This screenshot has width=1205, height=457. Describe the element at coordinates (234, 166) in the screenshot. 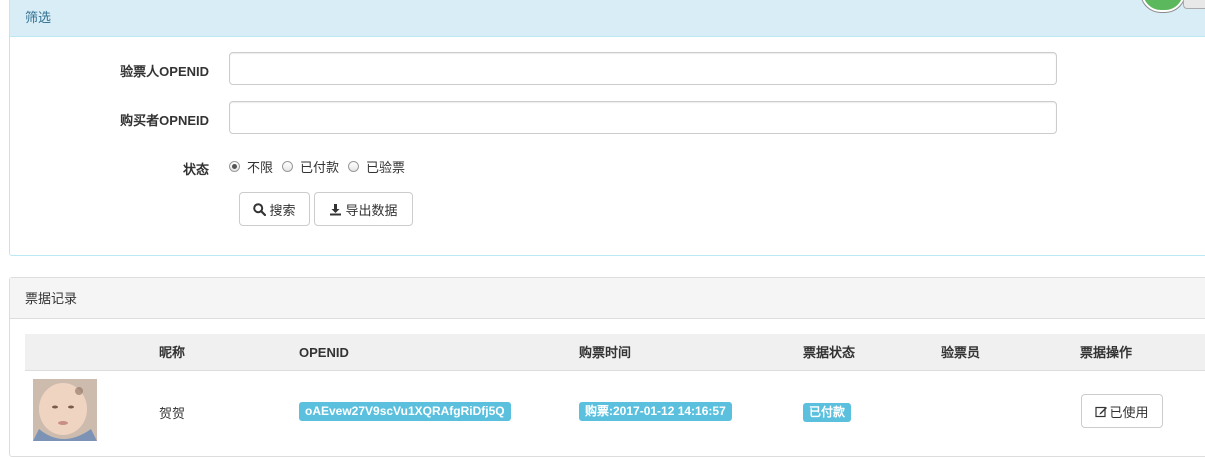

I see `radio-checked-icon` at that location.